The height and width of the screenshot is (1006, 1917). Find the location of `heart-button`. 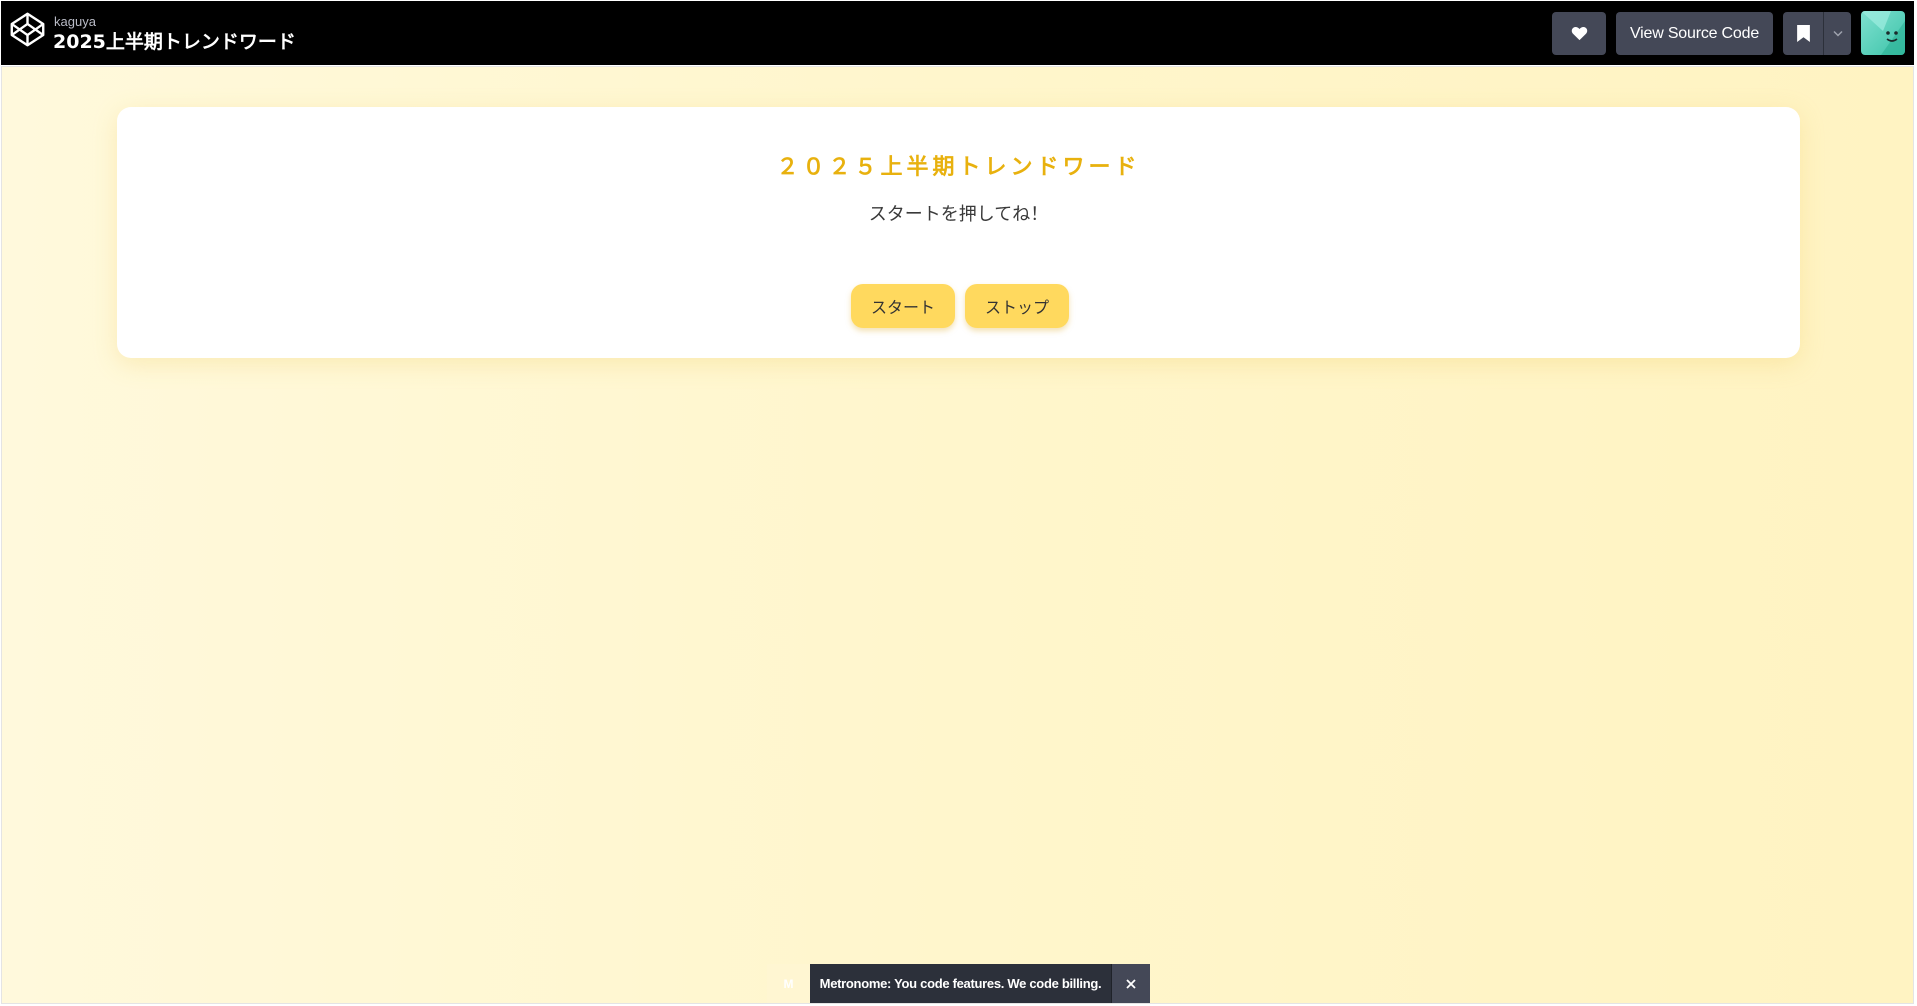

heart-button is located at coordinates (1579, 33).